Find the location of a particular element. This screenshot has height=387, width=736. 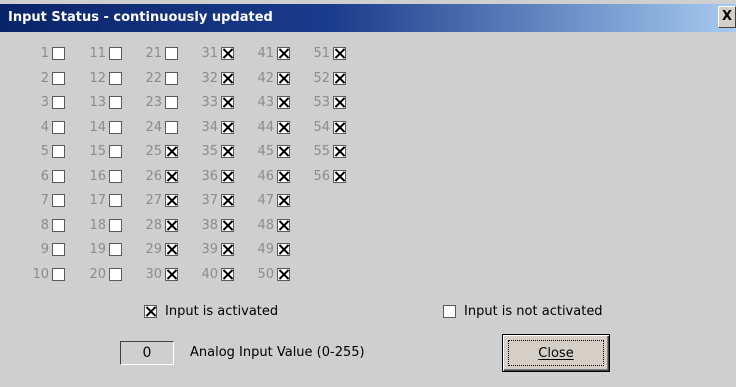

input-number: 20 is located at coordinates (97, 274).